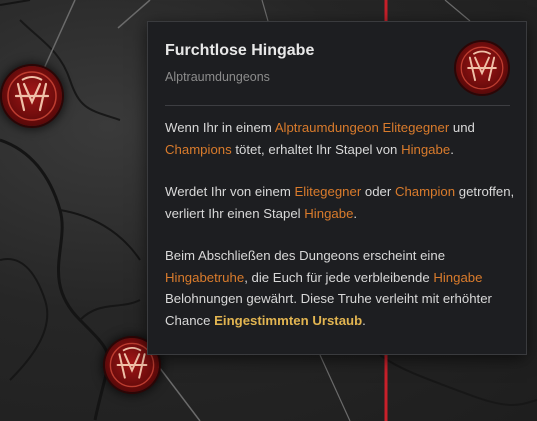 The width and height of the screenshot is (537, 421). What do you see at coordinates (198, 149) in the screenshot?
I see `keyword-highlight: Champions` at bounding box center [198, 149].